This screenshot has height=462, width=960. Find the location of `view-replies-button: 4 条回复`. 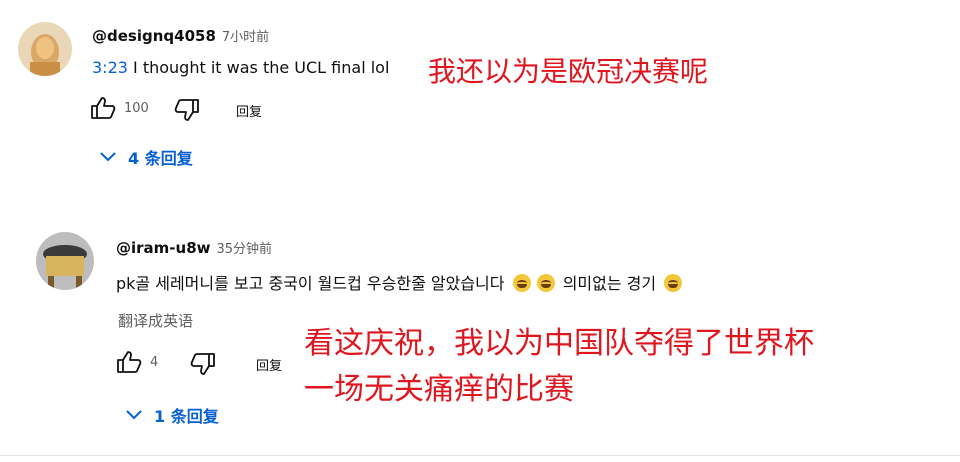

view-replies-button: 4 条回复 is located at coordinates (146, 157).